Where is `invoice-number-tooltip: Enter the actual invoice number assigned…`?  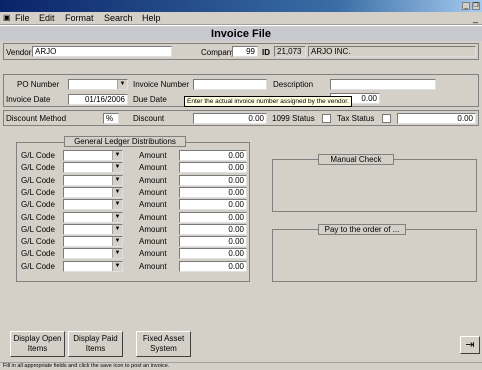 invoice-number-tooltip: Enter the actual invoice number assigned… is located at coordinates (268, 101).